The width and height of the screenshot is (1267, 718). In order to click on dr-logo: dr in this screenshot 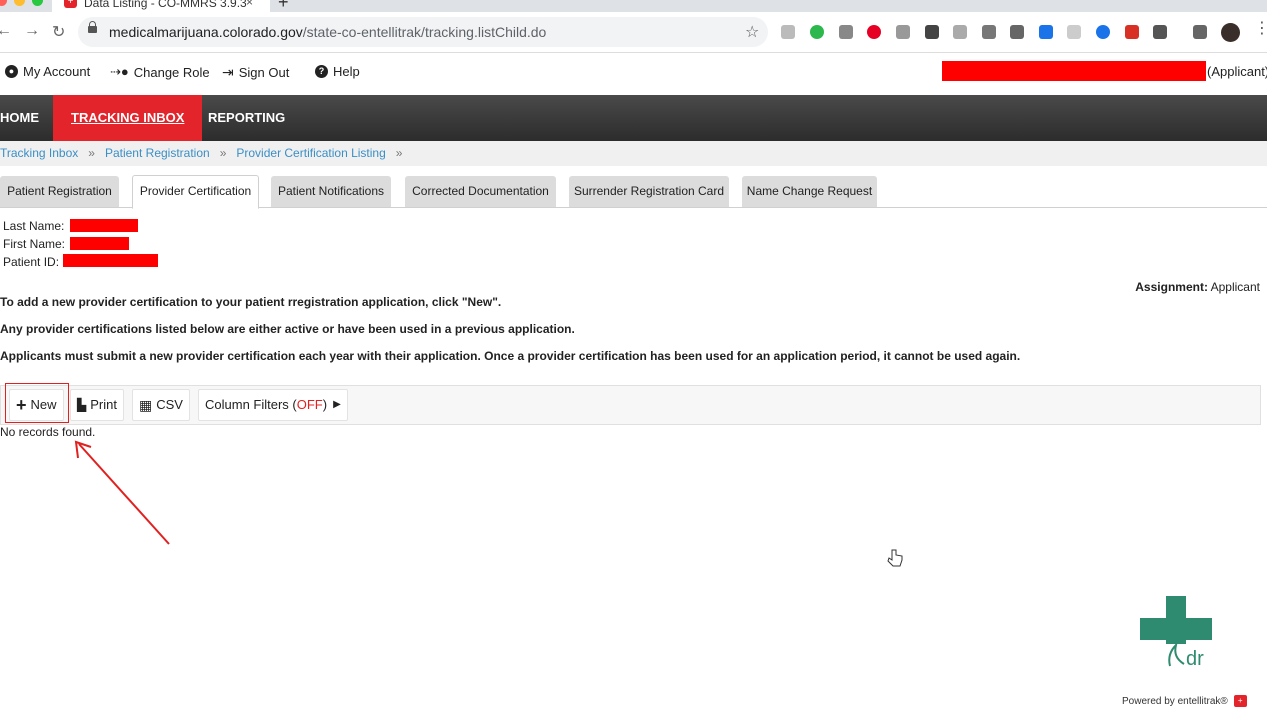, I will do `click(1176, 632)`.